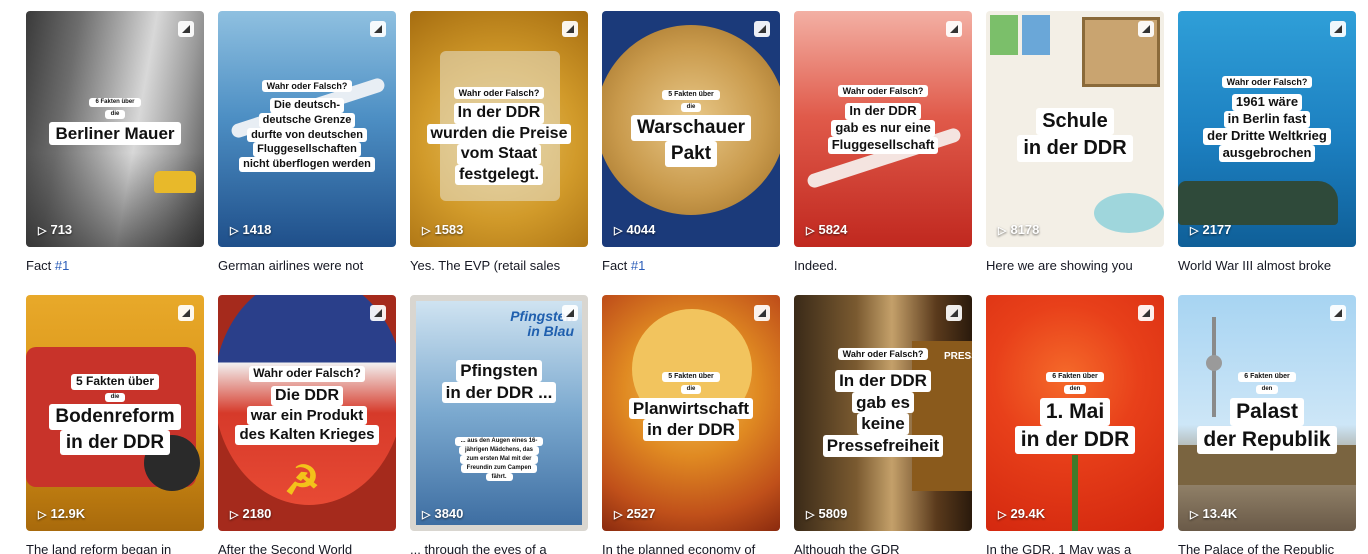  What do you see at coordinates (1075, 133) in the screenshot?
I see `title-overlay: Schule in der DDR` at bounding box center [1075, 133].